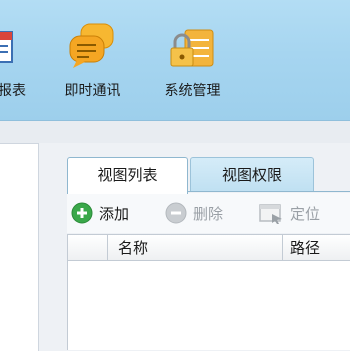 This screenshot has width=350, height=351. Describe the element at coordinates (133, 247) in the screenshot. I see `grid-column-name: 名称` at that location.